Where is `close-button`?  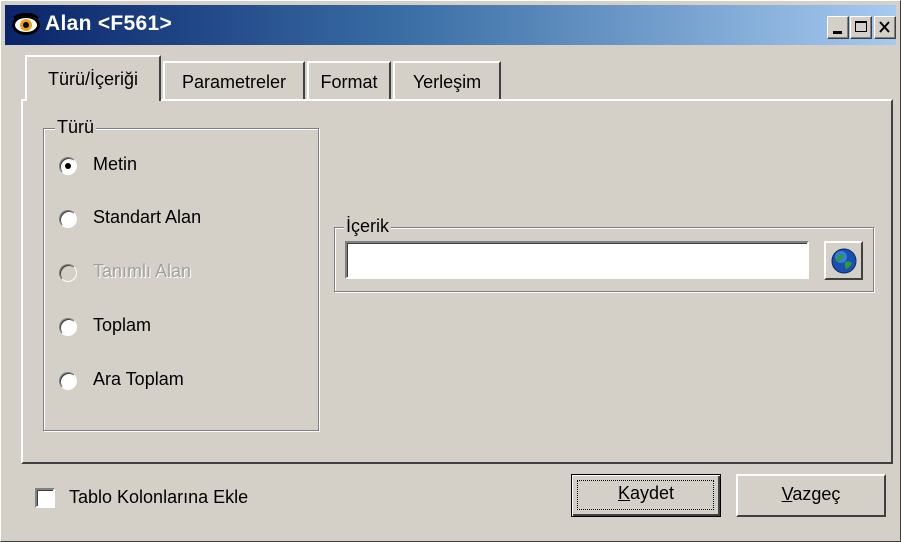
close-button is located at coordinates (885, 27).